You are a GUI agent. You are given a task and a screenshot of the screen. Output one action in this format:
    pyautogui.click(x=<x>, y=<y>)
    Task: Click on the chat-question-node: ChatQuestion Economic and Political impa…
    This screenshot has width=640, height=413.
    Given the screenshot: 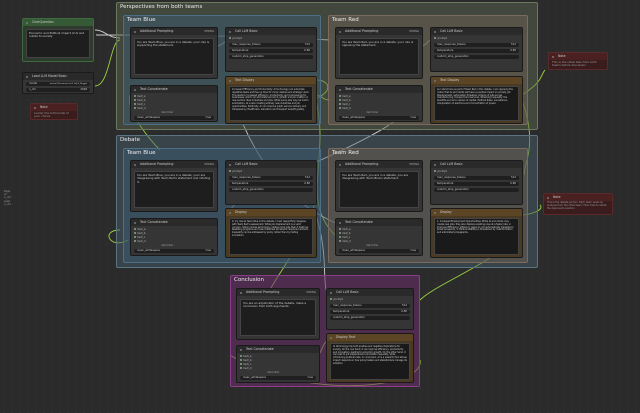 What is the action you would take?
    pyautogui.click(x=58, y=40)
    